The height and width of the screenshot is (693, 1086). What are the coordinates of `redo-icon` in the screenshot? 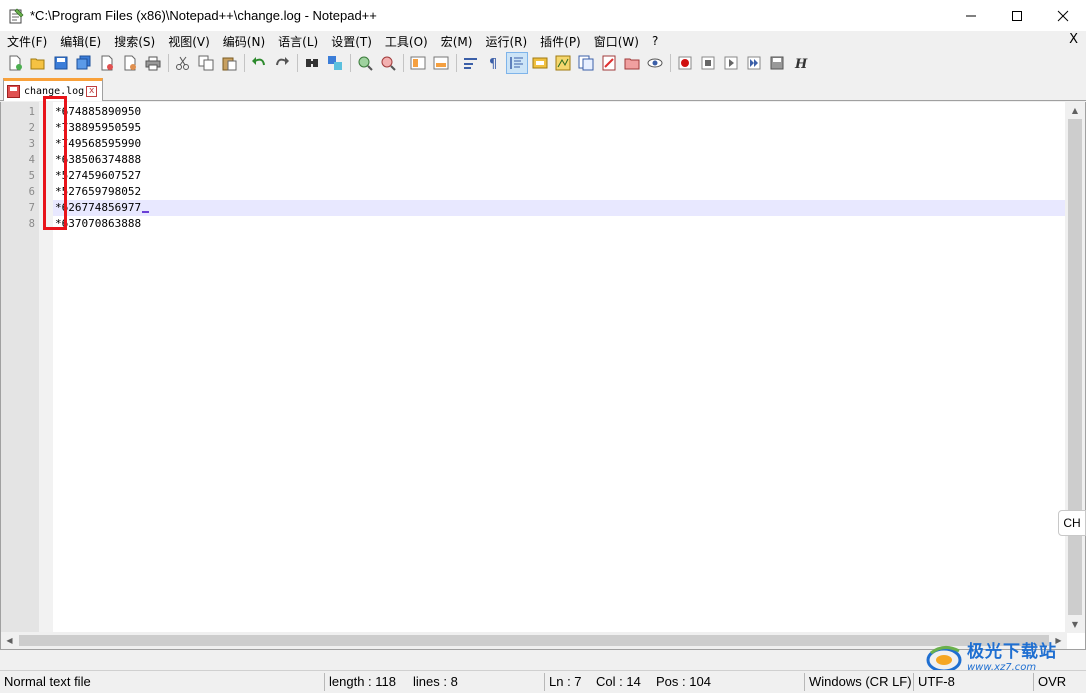 It's located at (282, 63).